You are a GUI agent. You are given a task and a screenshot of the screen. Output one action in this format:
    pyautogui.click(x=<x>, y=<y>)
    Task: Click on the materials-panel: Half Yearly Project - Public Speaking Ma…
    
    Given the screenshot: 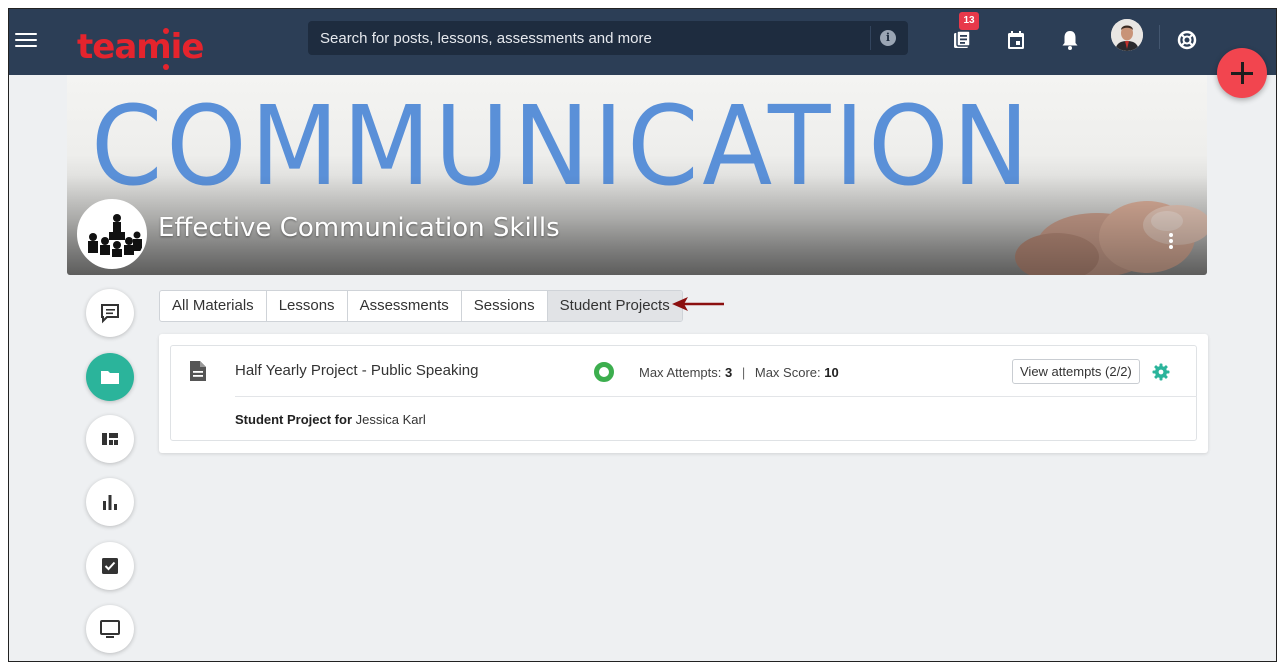 What is the action you would take?
    pyautogui.click(x=683, y=393)
    